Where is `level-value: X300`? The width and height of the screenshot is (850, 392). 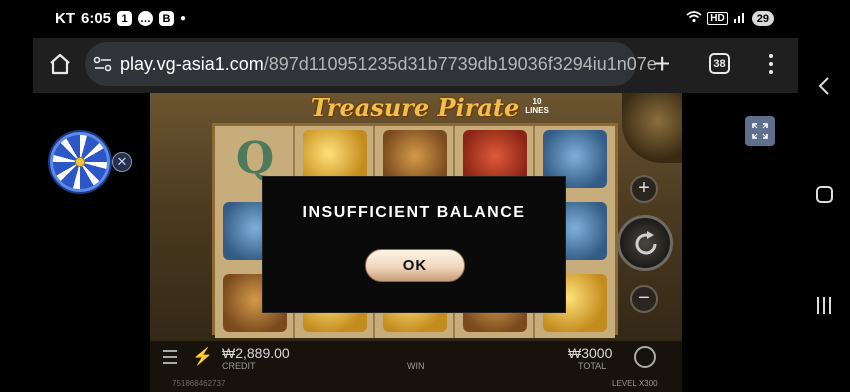
level-value: X300 is located at coordinates (648, 383).